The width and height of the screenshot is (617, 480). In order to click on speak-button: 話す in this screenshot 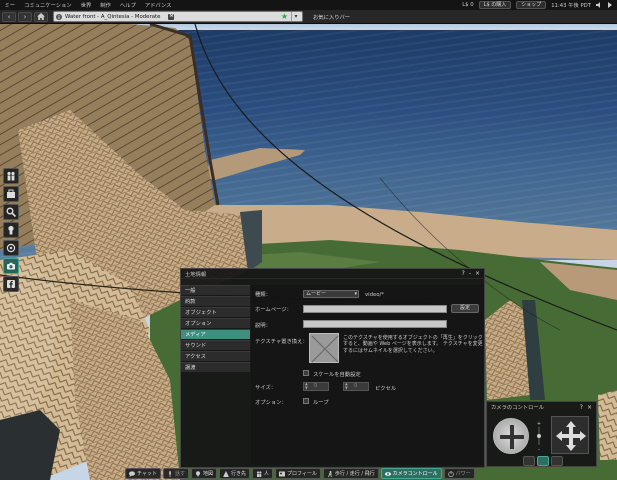, I will do `click(175, 473)`.